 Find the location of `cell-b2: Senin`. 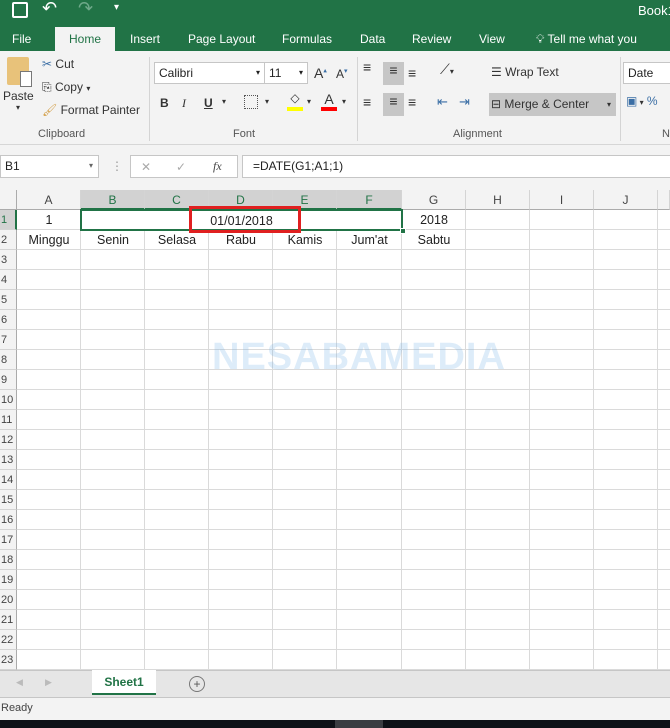

cell-b2: Senin is located at coordinates (113, 240).